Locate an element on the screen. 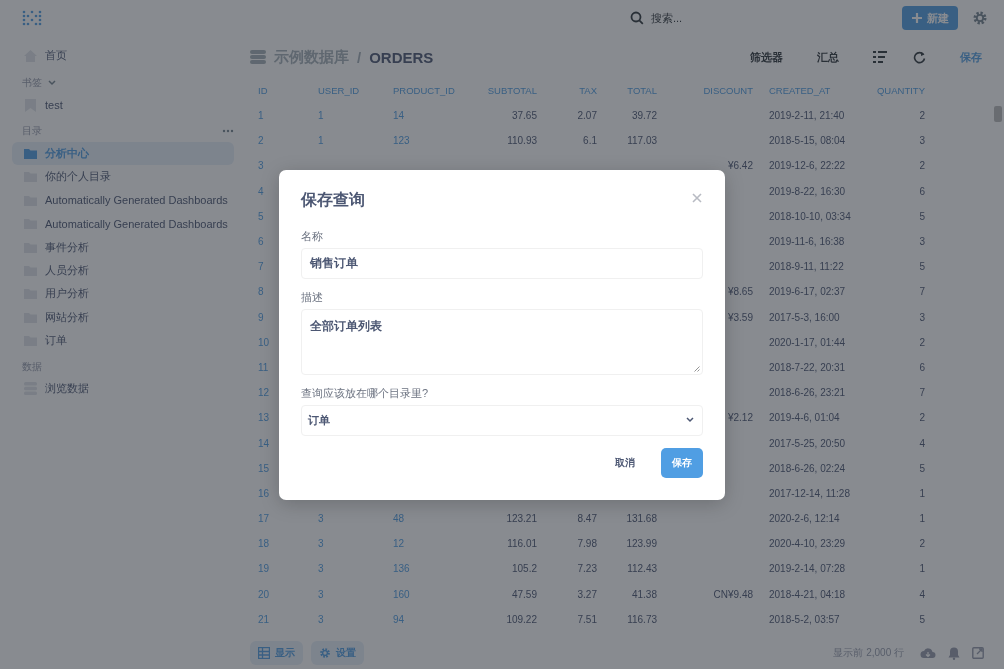 The height and width of the screenshot is (669, 1004). logo-icon is located at coordinates (32, 18).